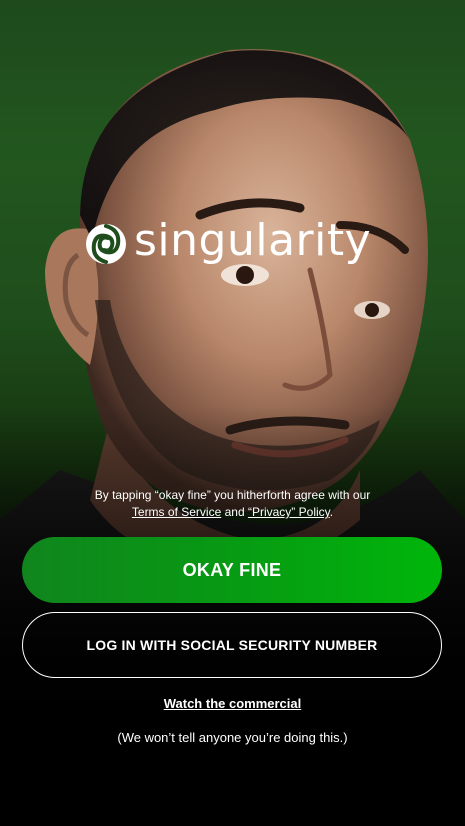 Image resolution: width=465 pixels, height=826 pixels. Describe the element at coordinates (331, 512) in the screenshot. I see `consent-suffix: .` at that location.